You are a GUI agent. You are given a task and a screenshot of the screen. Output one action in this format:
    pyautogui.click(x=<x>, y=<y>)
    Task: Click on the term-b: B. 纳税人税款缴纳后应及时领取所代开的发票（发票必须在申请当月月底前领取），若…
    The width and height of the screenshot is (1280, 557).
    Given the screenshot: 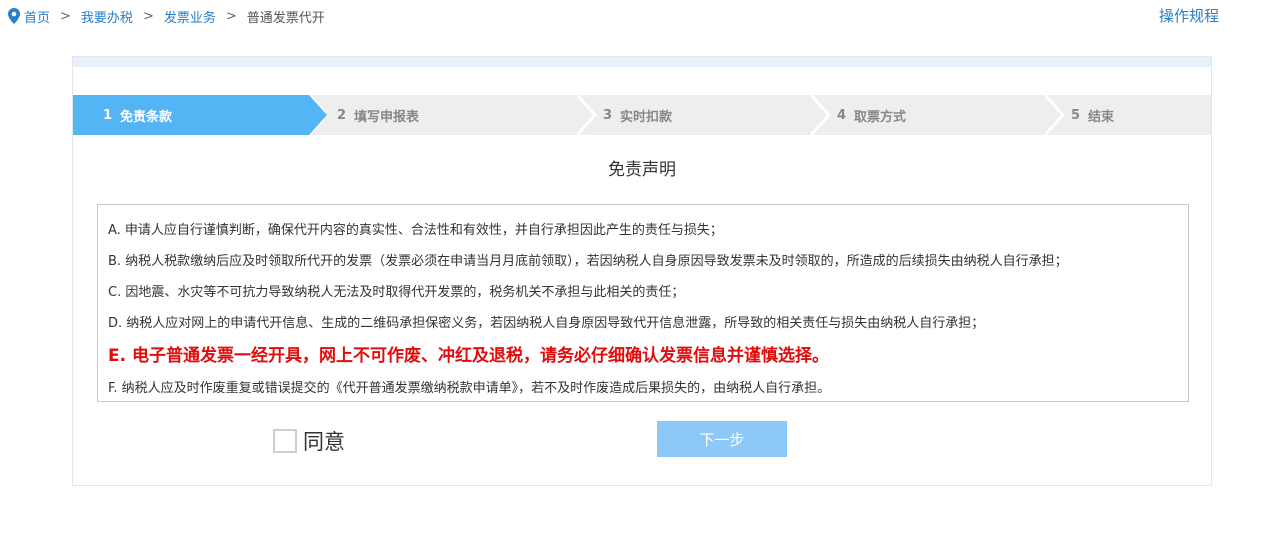 What is the action you would take?
    pyautogui.click(x=588, y=261)
    